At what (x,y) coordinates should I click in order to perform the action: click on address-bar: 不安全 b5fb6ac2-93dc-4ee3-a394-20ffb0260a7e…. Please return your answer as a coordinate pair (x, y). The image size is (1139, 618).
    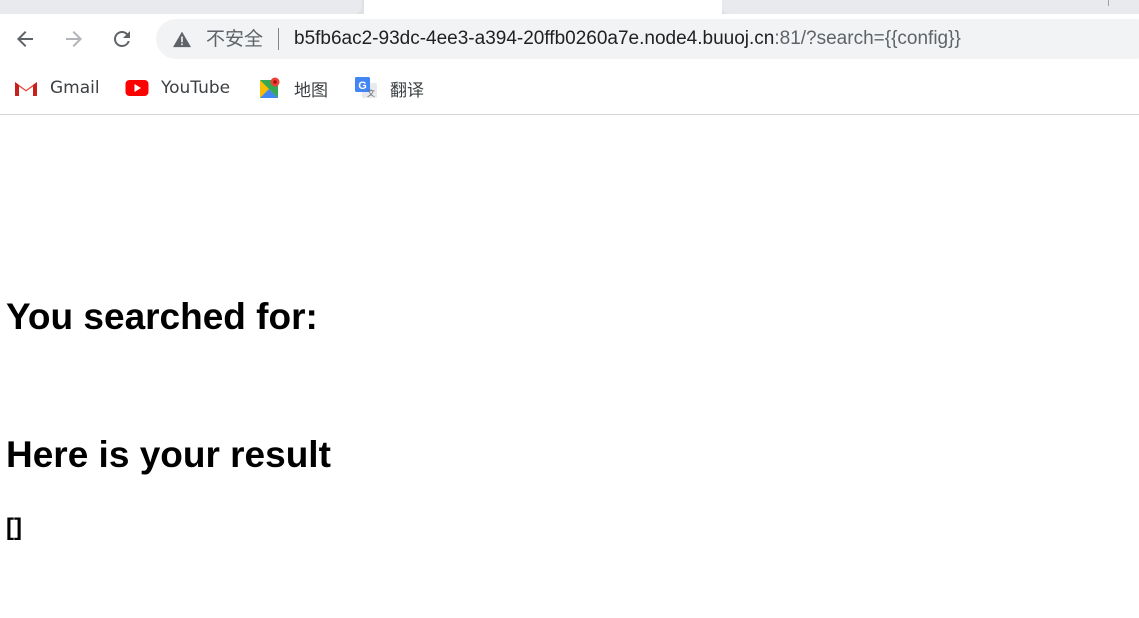
    Looking at the image, I should click on (647, 39).